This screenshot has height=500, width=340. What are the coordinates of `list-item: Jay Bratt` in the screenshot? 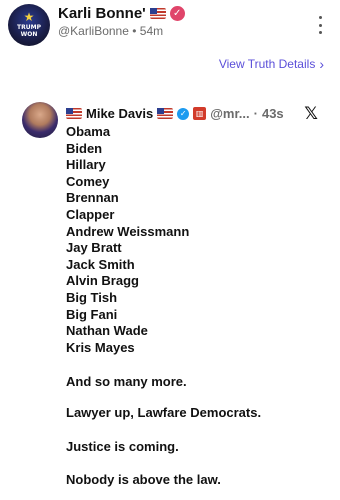 It's located at (94, 248).